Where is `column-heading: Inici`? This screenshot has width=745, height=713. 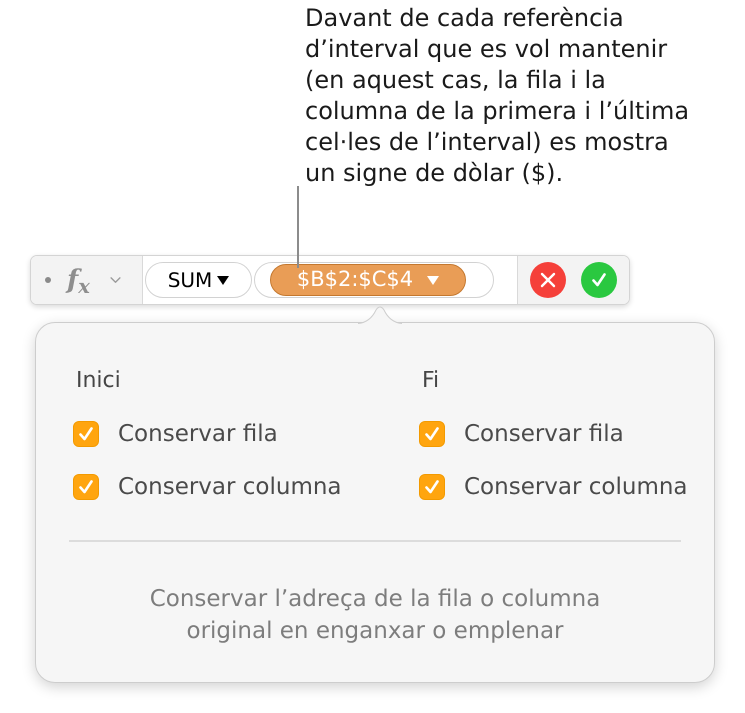 column-heading: Inici is located at coordinates (98, 381).